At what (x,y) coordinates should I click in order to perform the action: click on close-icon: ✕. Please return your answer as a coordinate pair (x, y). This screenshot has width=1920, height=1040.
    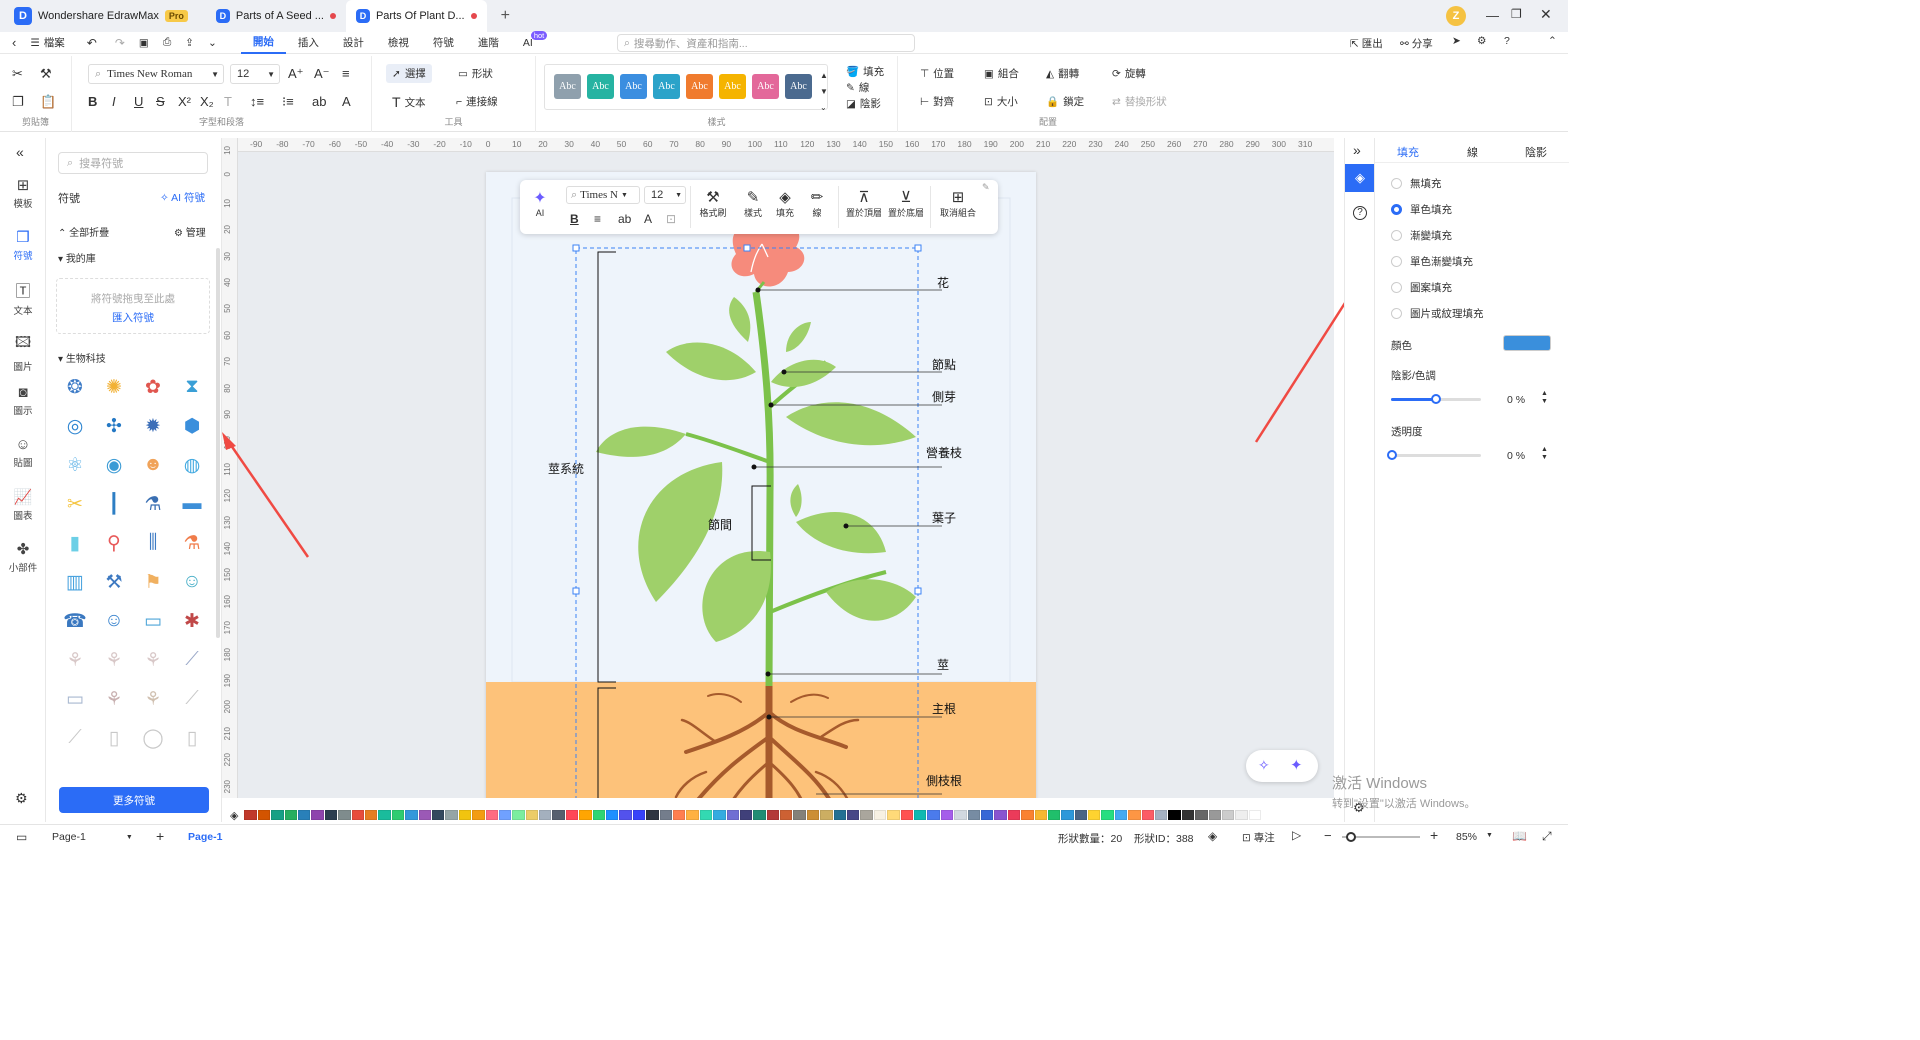
    Looking at the image, I should click on (1546, 14).